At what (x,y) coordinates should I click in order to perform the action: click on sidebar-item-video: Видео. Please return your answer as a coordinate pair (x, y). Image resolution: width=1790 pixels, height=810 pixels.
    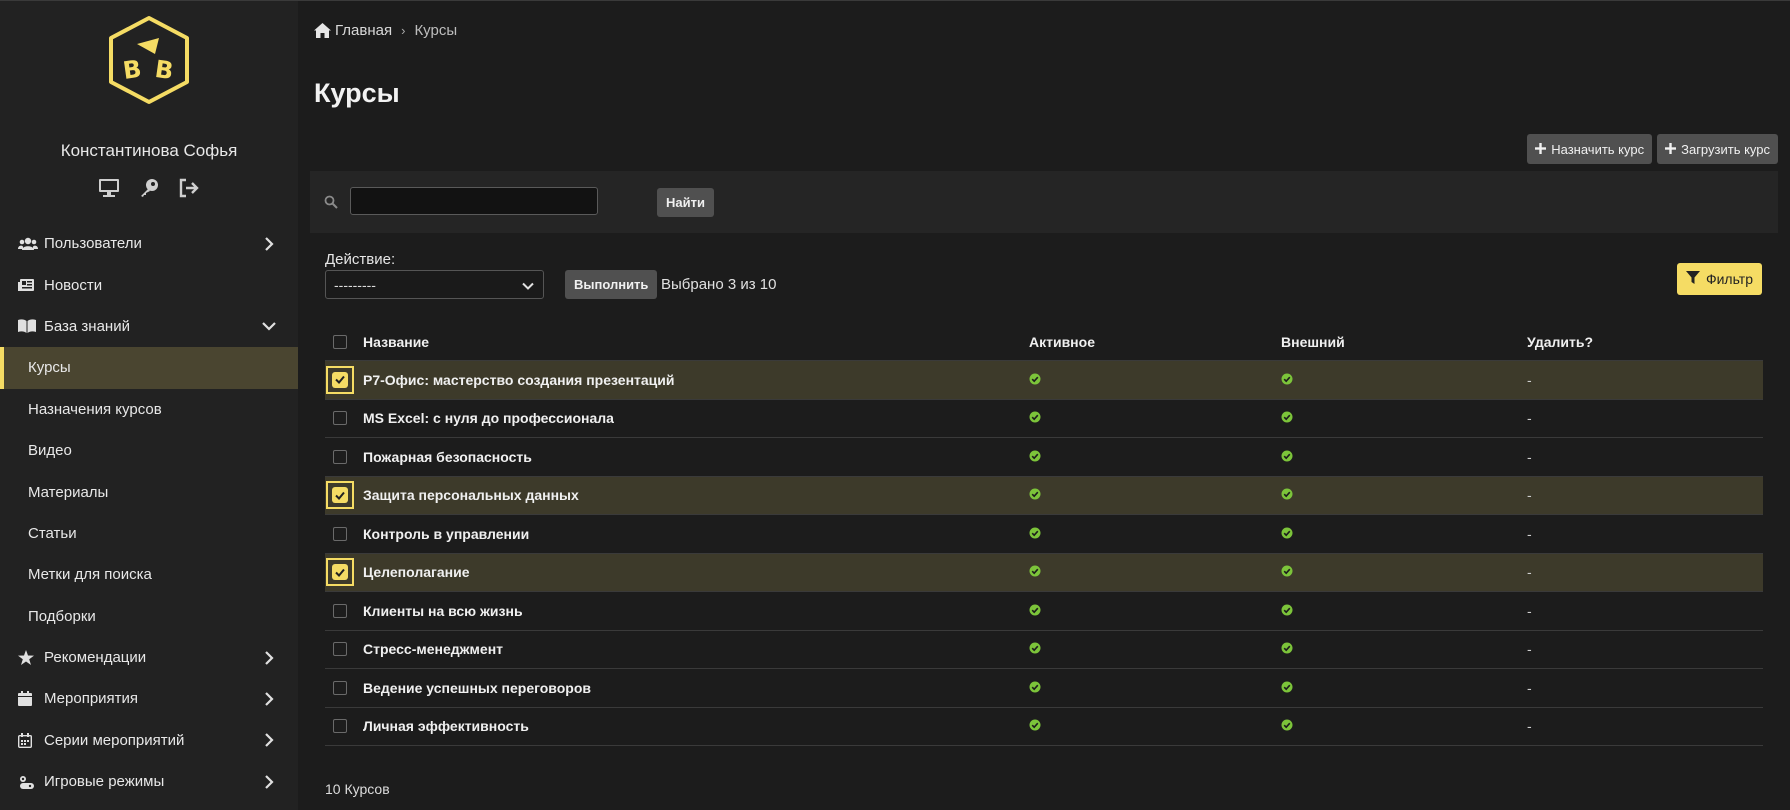
    Looking at the image, I should click on (149, 450).